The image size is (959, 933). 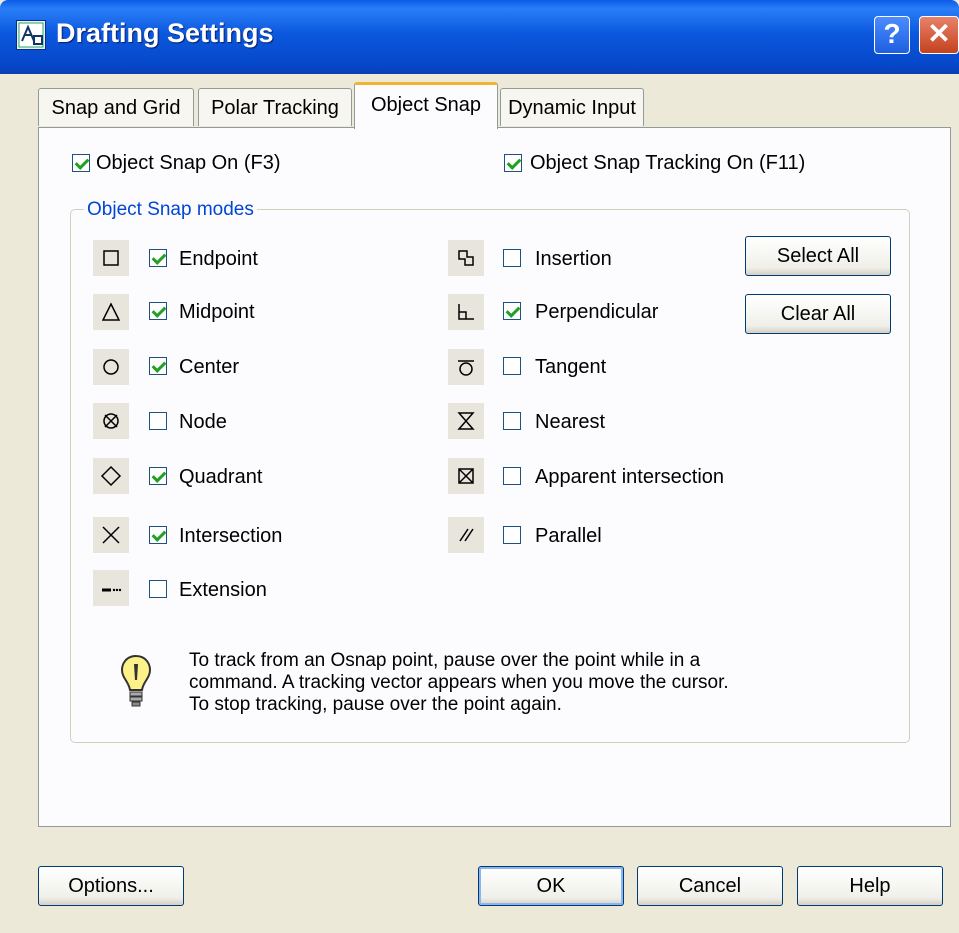 I want to click on tab-dynamic-input: Dynamic Input, so click(x=572, y=107).